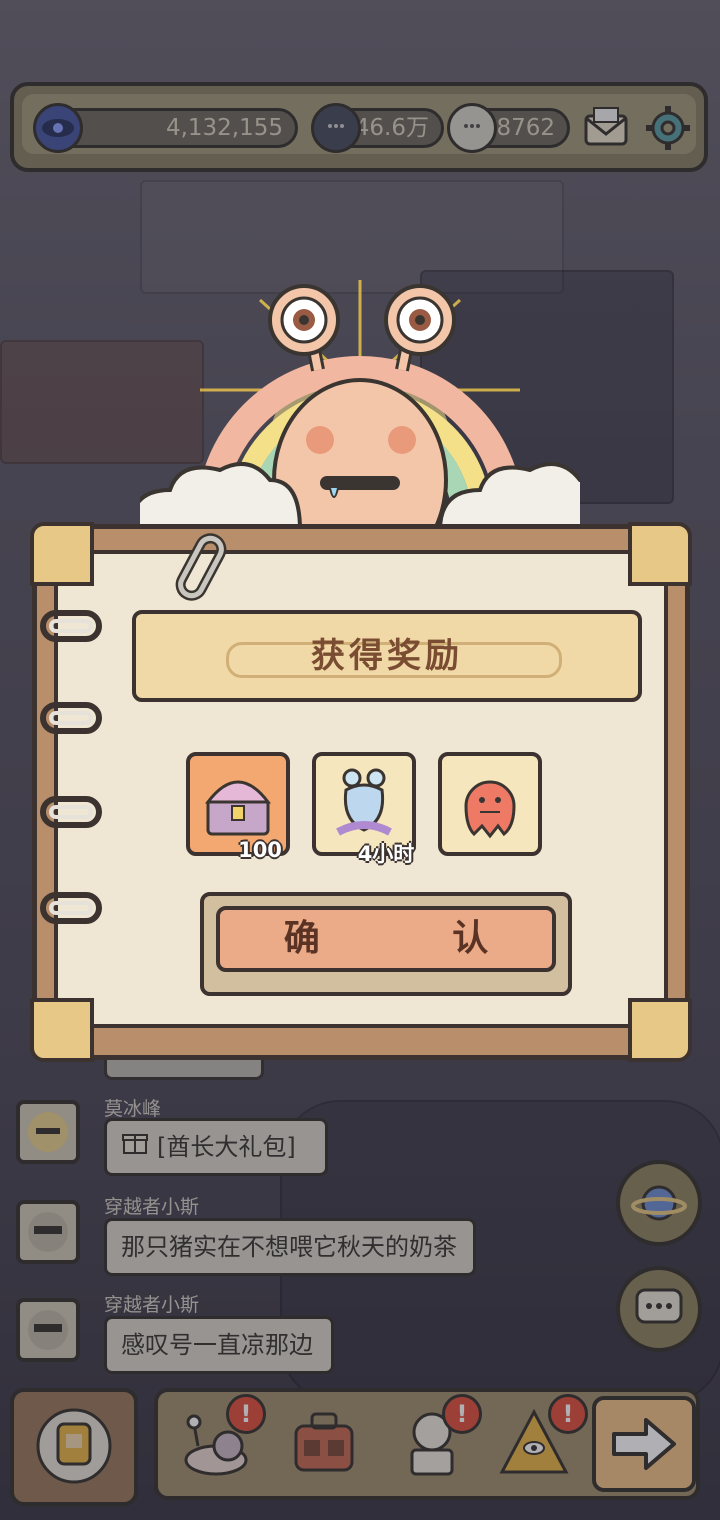 The width and height of the screenshot is (720, 1520). What do you see at coordinates (386, 939) in the screenshot?
I see `confirm-button: 确 认` at bounding box center [386, 939].